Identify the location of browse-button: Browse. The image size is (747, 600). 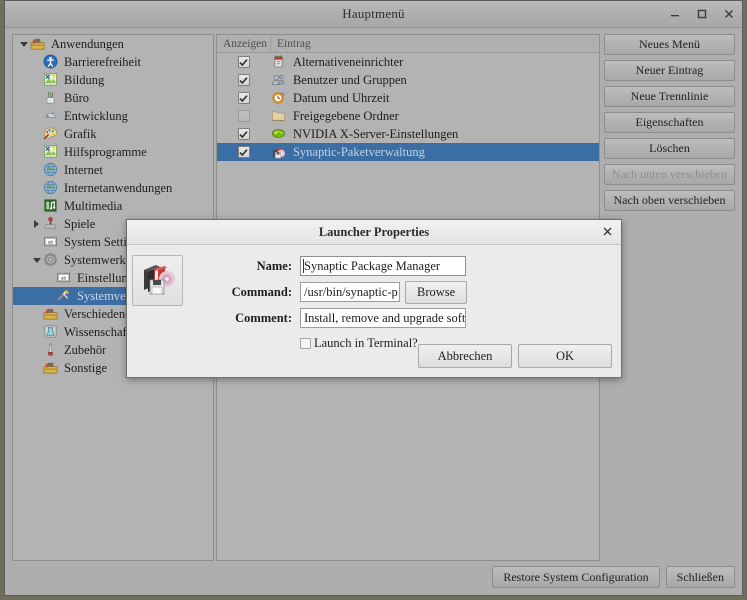
(436, 292).